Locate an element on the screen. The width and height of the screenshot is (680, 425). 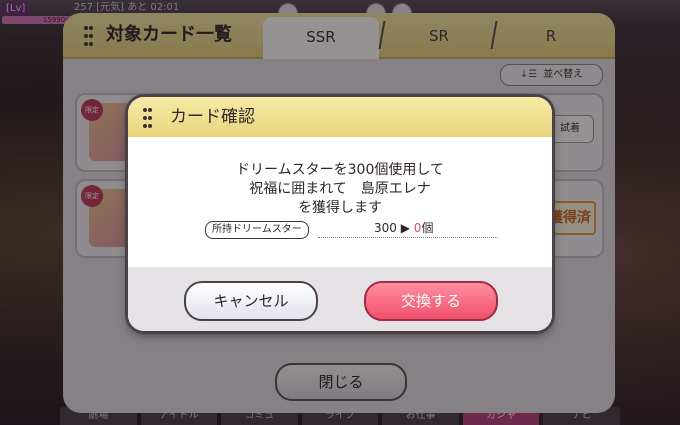
cancel-button: キャンセル is located at coordinates (251, 301).